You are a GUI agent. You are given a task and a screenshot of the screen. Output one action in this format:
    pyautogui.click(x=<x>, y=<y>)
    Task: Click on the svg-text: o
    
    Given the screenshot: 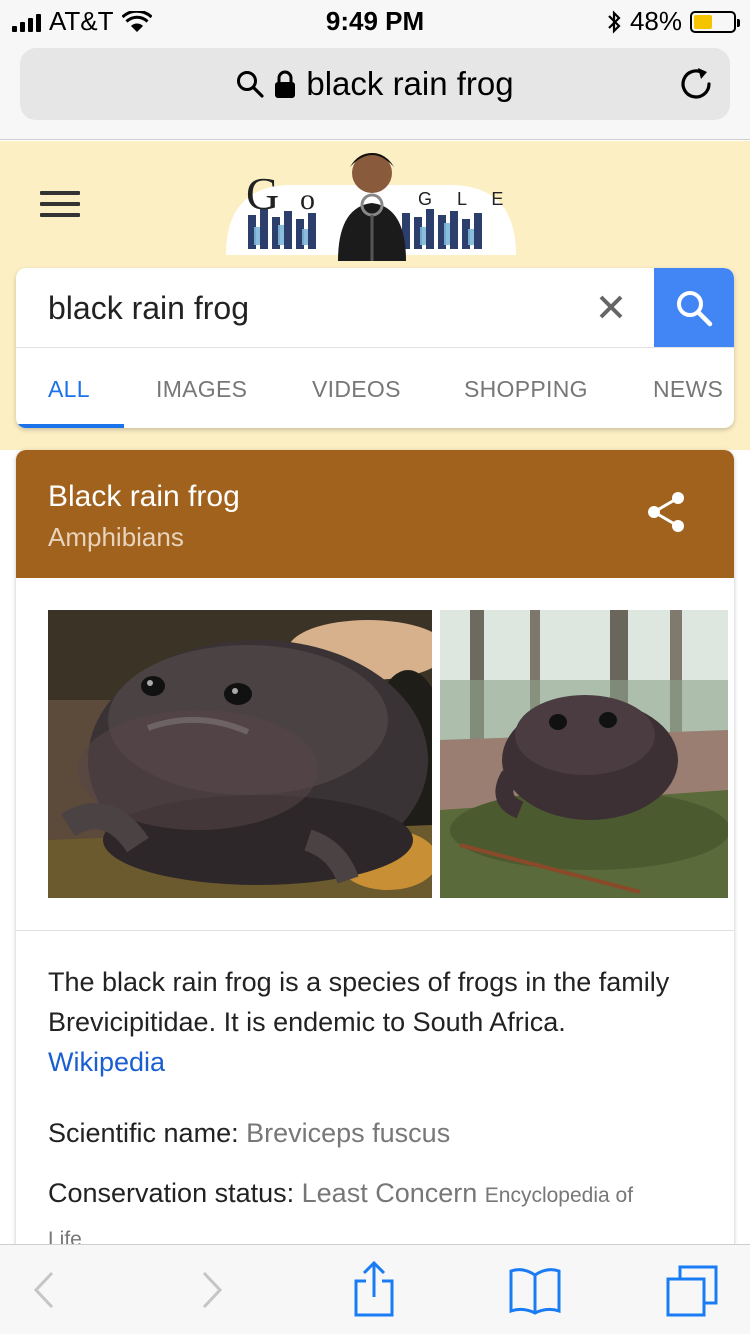 What is the action you would take?
    pyautogui.click(x=307, y=199)
    